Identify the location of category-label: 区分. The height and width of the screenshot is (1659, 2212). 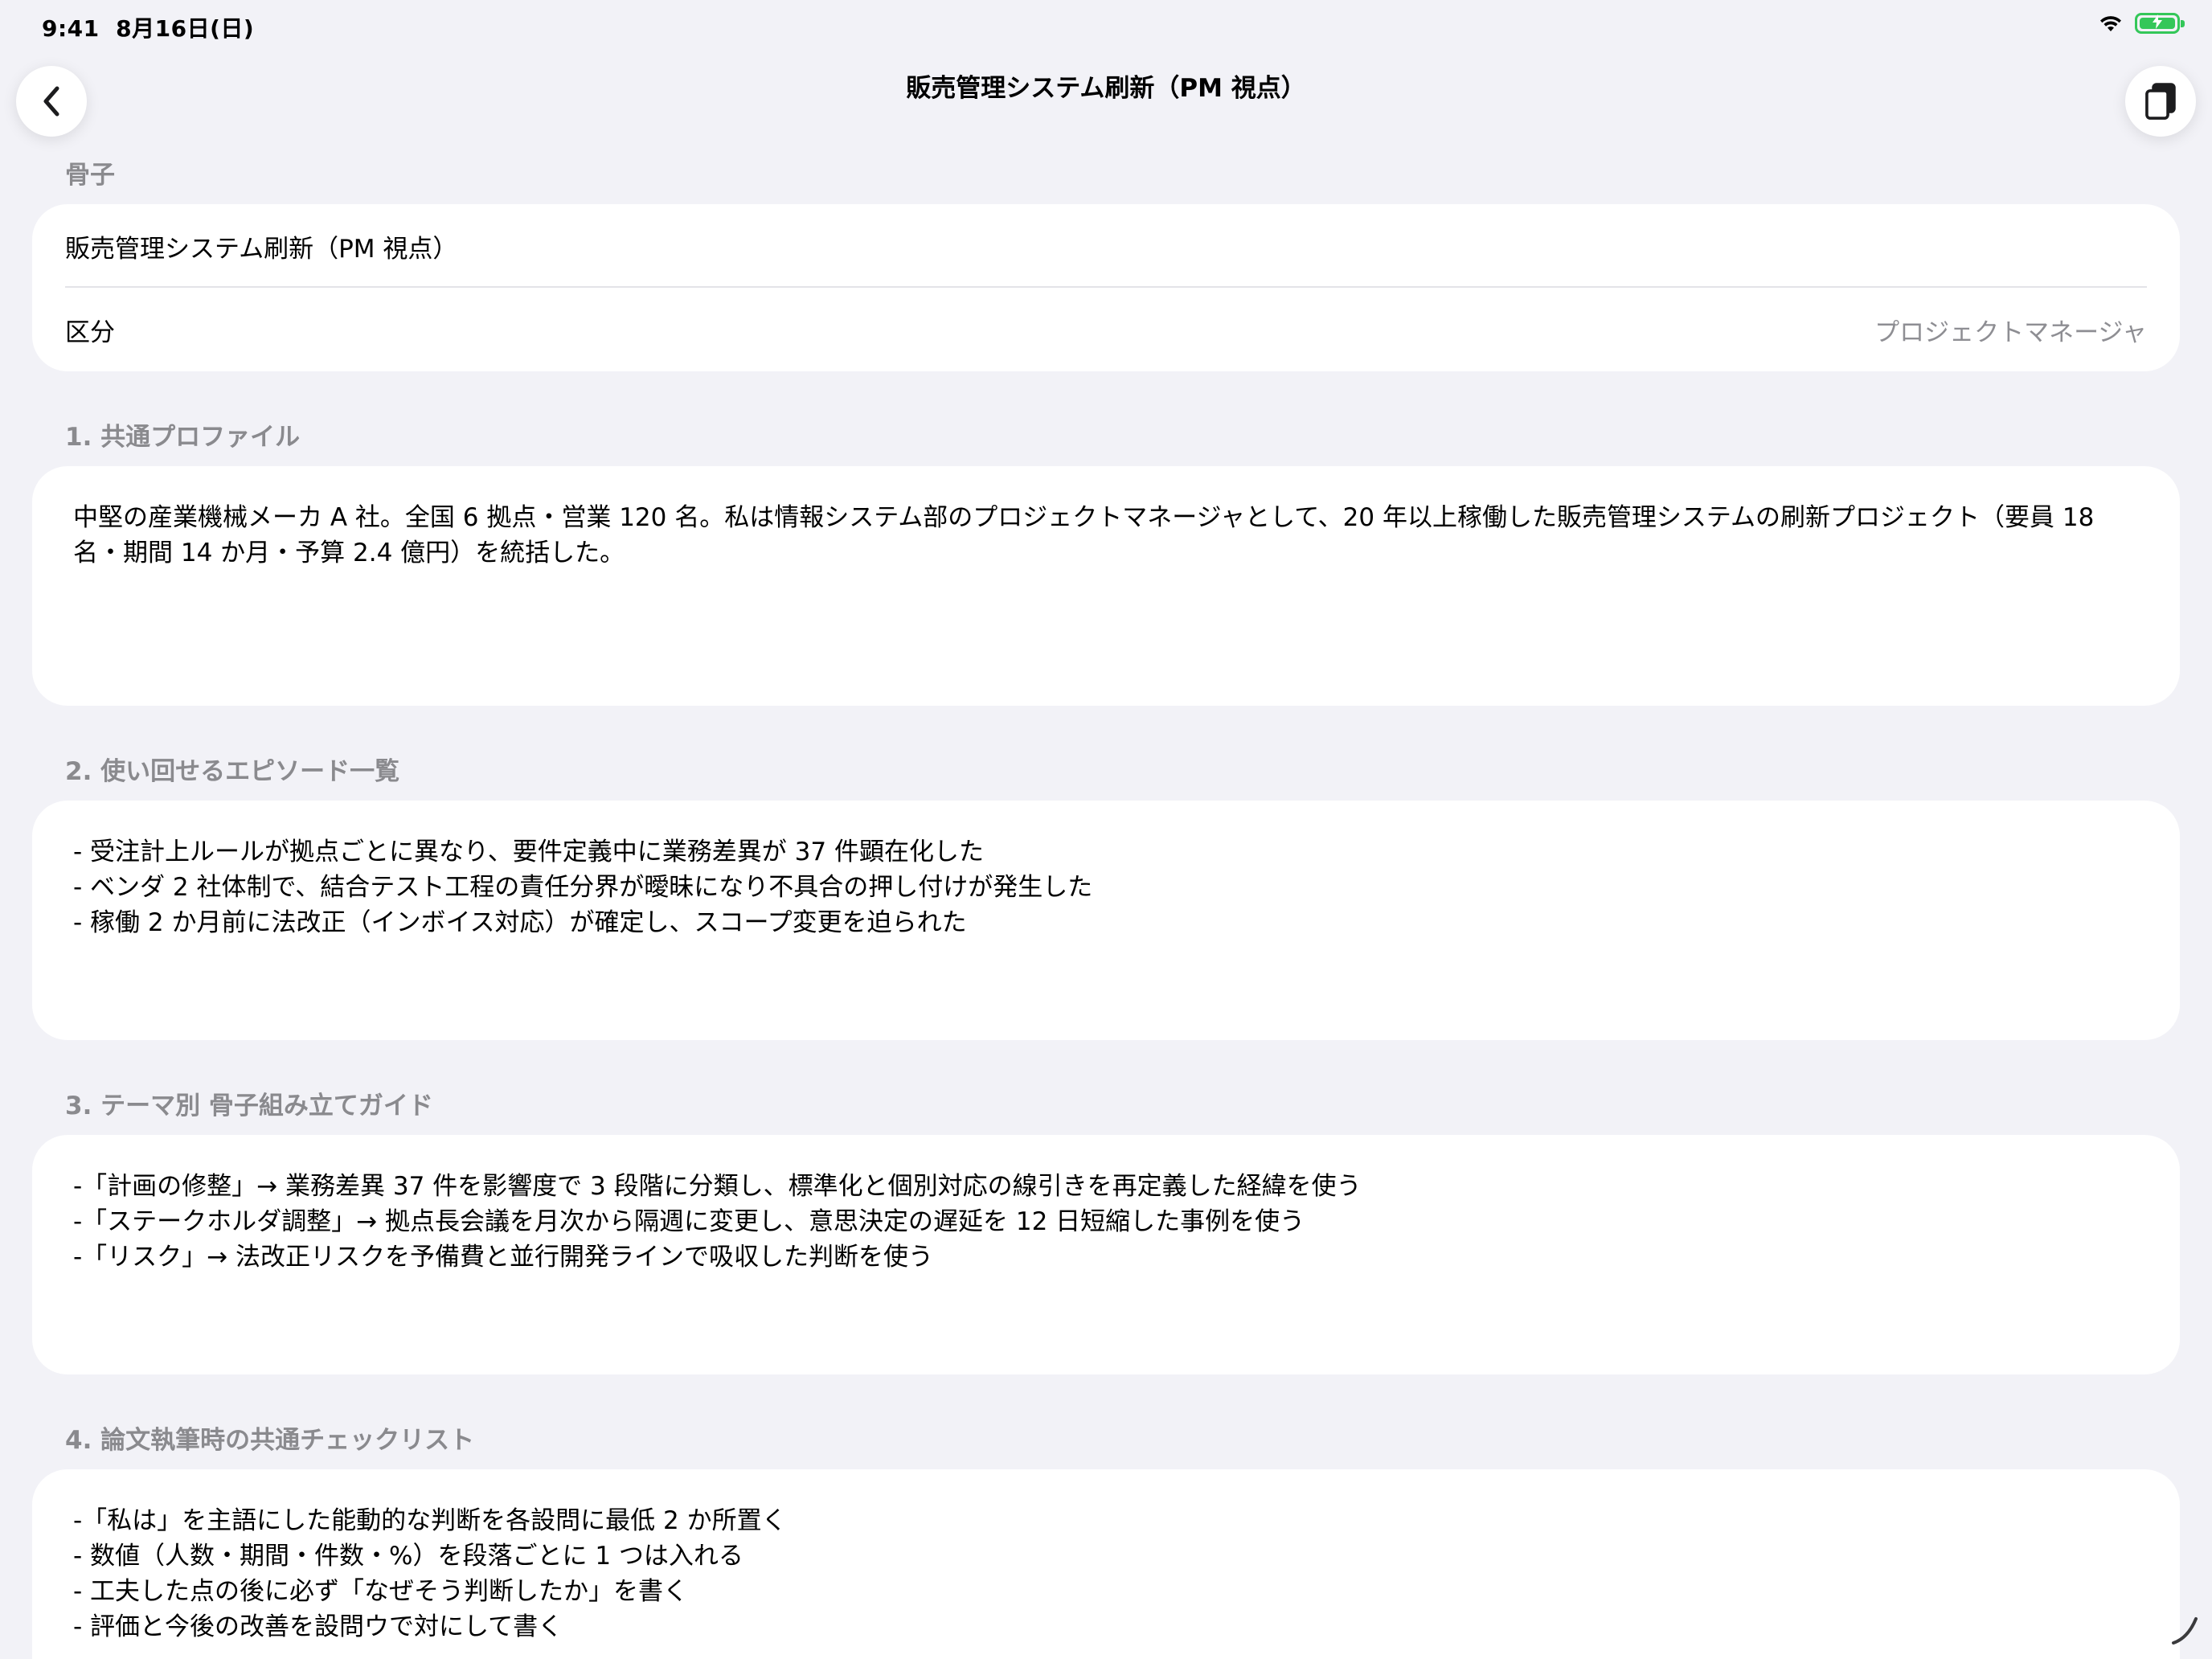
(90, 332).